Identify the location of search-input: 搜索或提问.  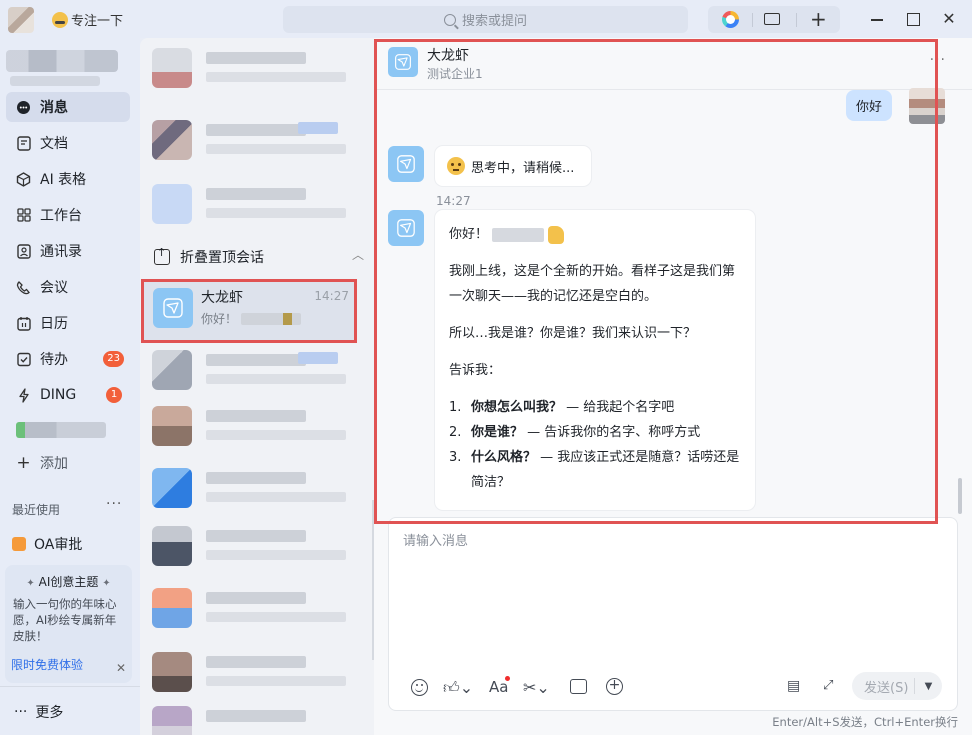
(485, 19).